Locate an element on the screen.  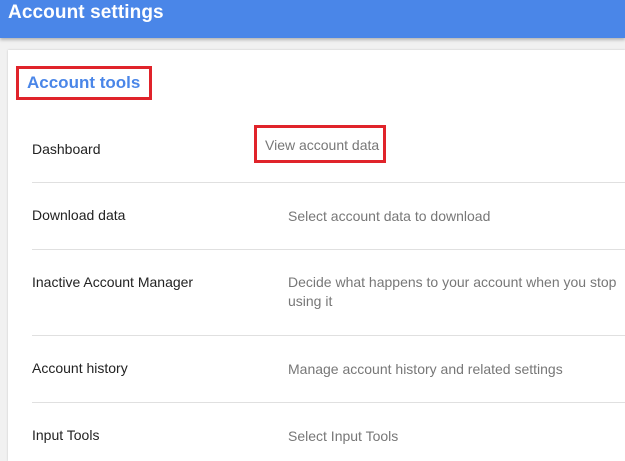
section-title: Account tools is located at coordinates (84, 82).